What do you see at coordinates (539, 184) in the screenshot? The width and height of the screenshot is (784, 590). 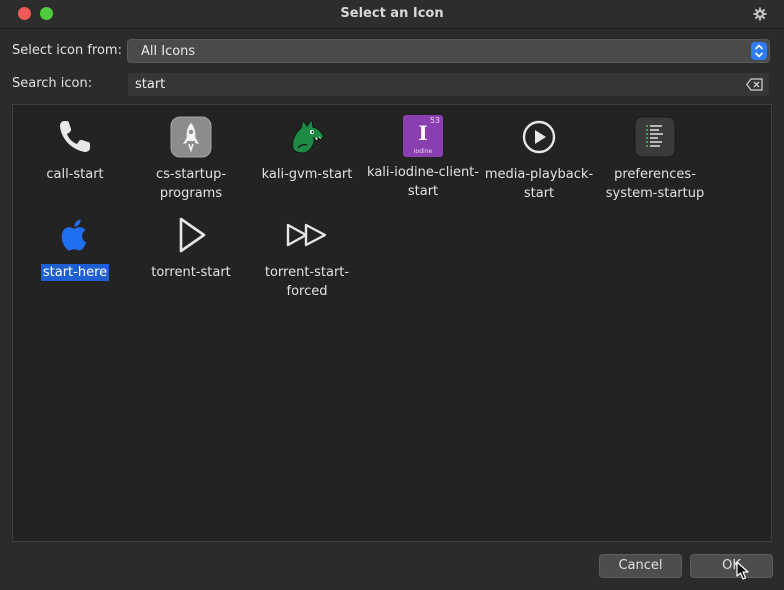 I see `icon-label: media-playback-start` at bounding box center [539, 184].